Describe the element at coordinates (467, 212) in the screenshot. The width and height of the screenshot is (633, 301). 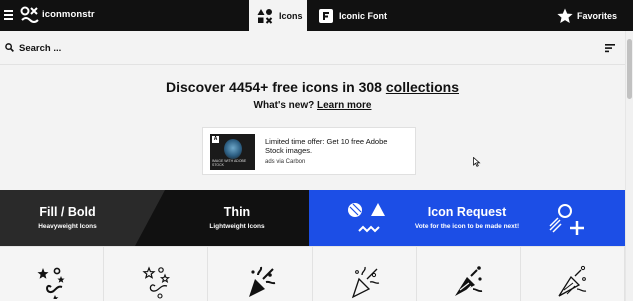
I see `icon-request-title: Icon Request` at that location.